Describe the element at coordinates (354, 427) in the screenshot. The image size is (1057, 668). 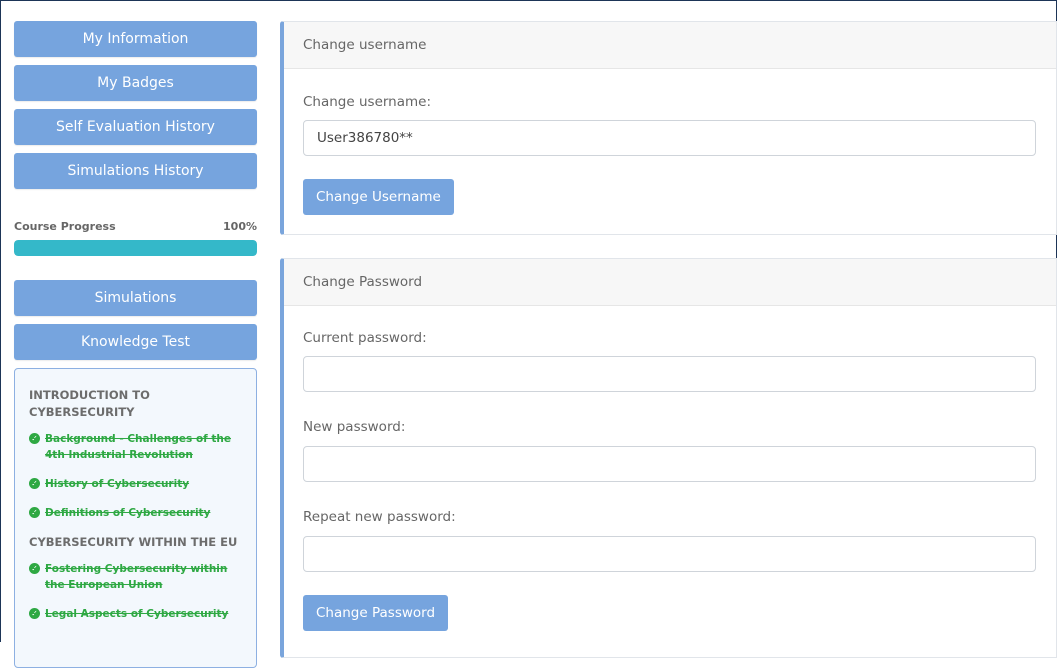
I see `new-password-label: New password:` at that location.